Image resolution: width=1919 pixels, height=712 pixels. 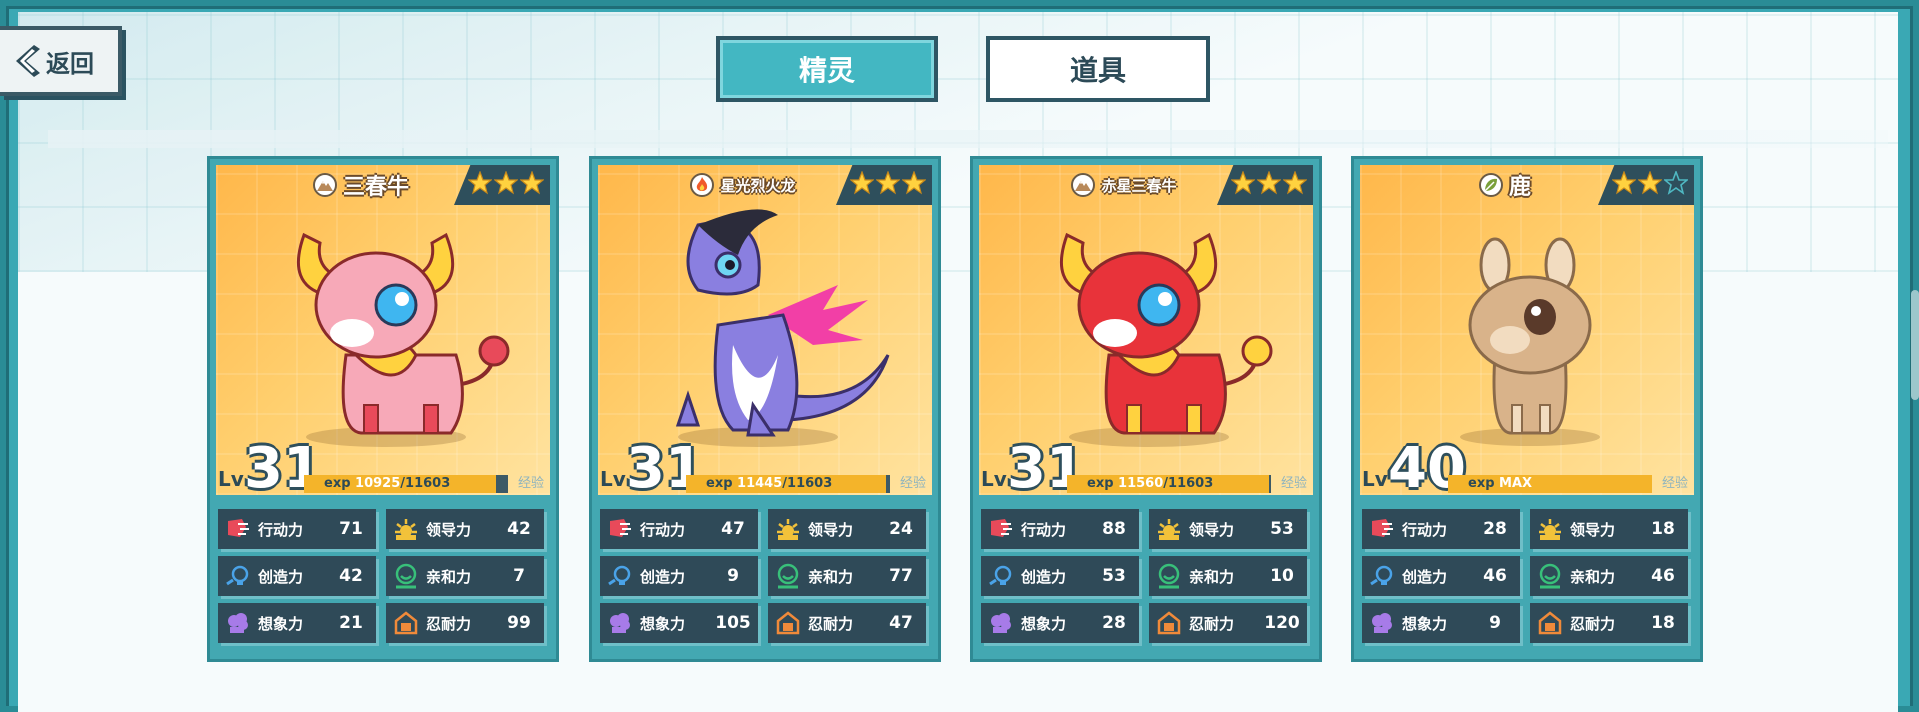 What do you see at coordinates (61, 61) in the screenshot?
I see `back-button: 返回` at bounding box center [61, 61].